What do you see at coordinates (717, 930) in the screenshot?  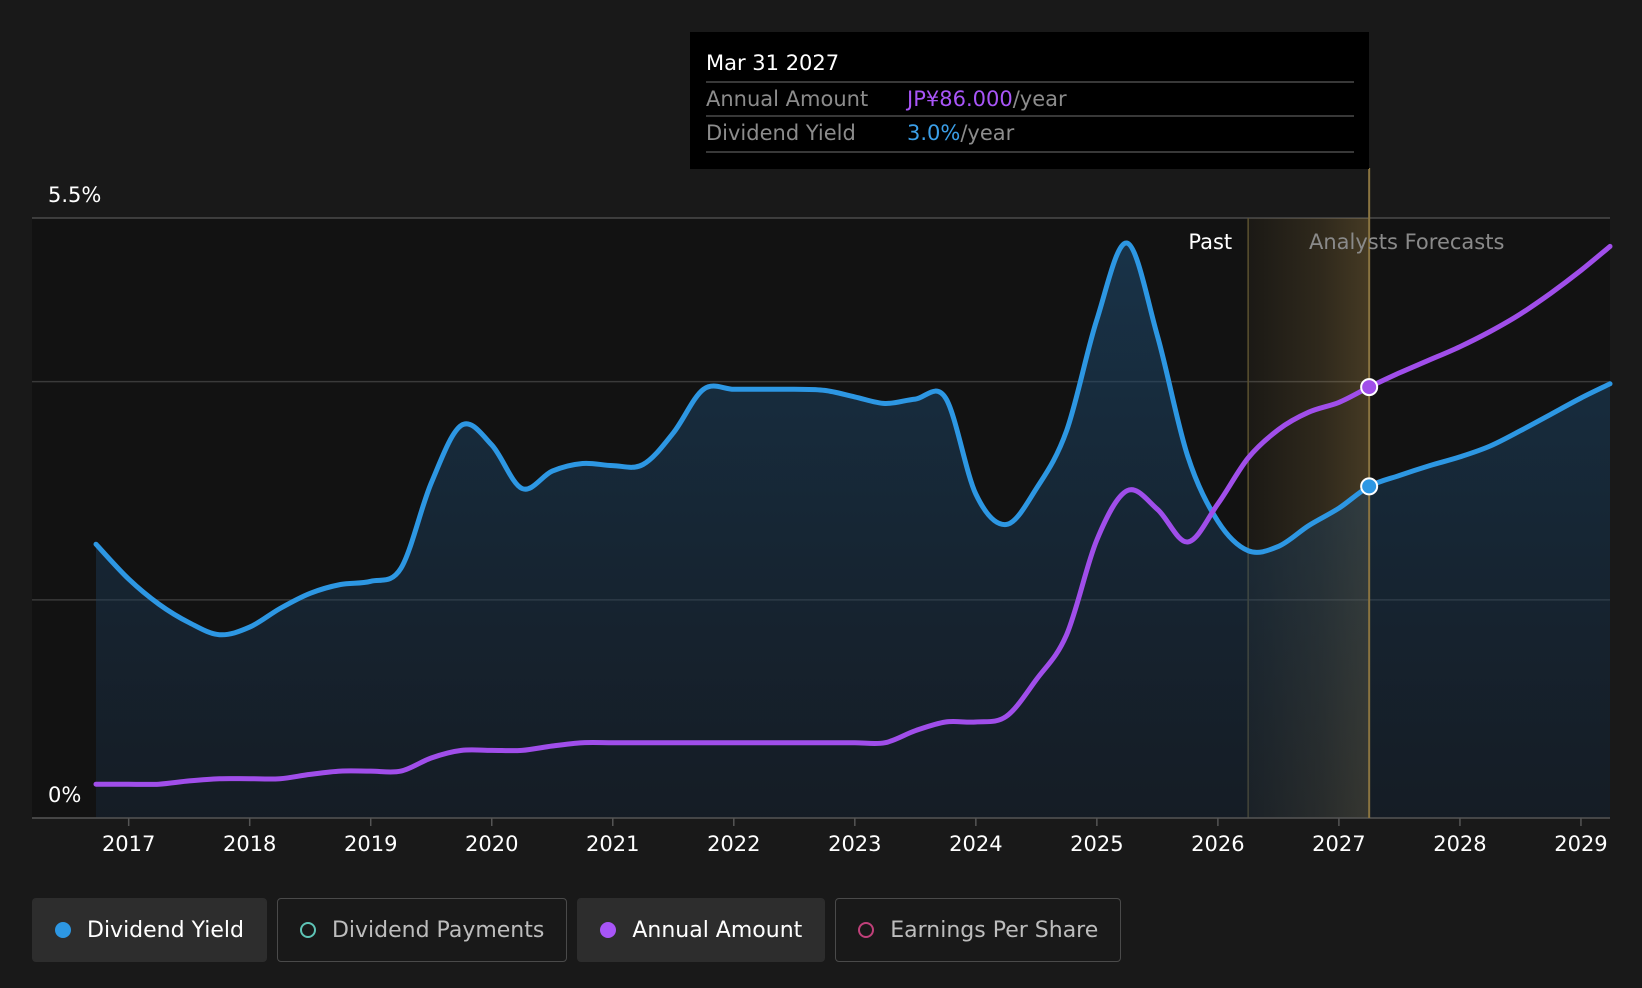 I see `legend-label: Annual Amount` at bounding box center [717, 930].